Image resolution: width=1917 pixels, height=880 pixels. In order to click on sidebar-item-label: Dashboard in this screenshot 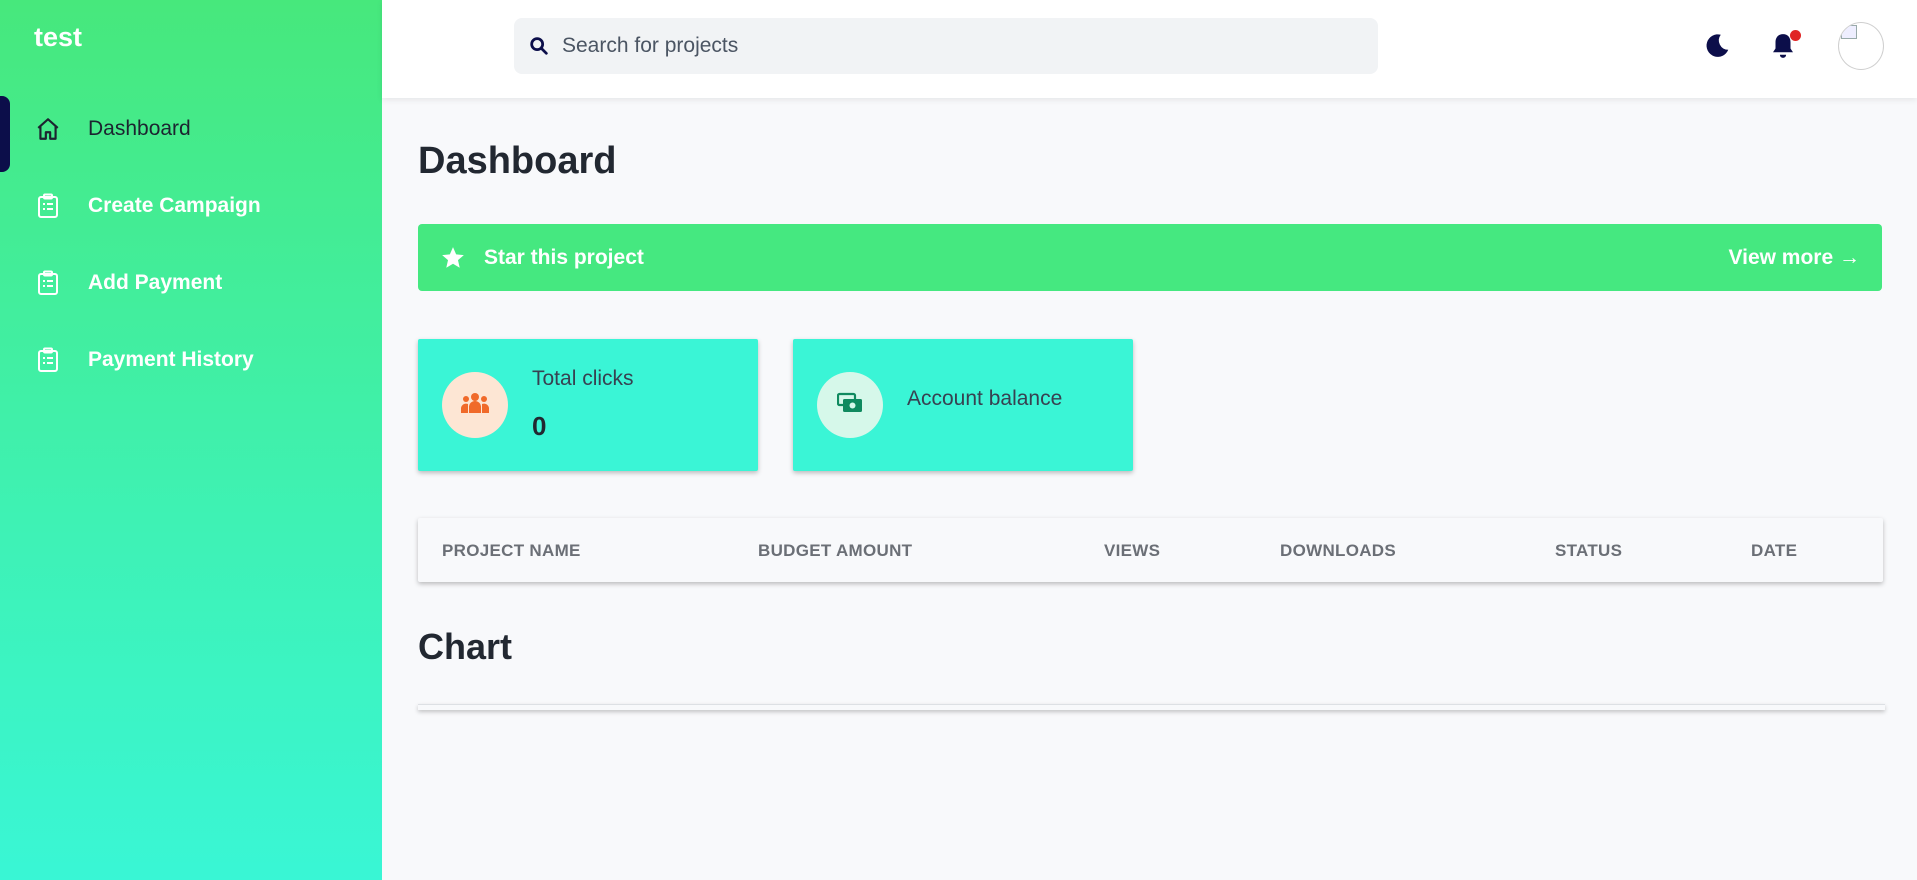, I will do `click(139, 128)`.